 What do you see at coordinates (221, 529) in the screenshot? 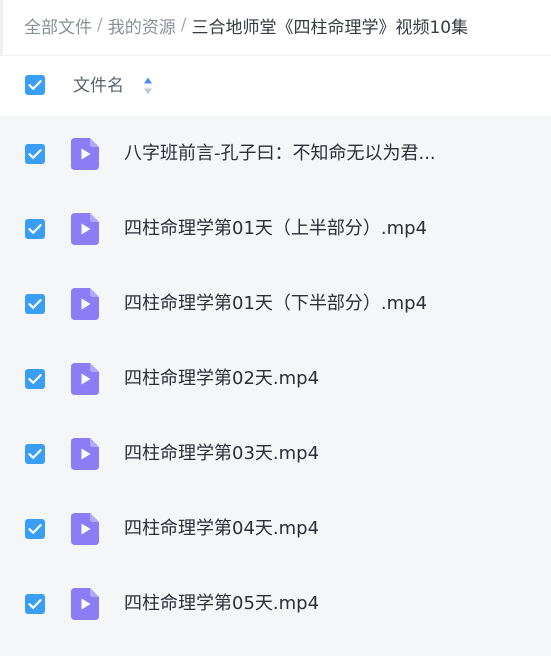
I see `file-name: 四柱命理学第04天.mp4` at bounding box center [221, 529].